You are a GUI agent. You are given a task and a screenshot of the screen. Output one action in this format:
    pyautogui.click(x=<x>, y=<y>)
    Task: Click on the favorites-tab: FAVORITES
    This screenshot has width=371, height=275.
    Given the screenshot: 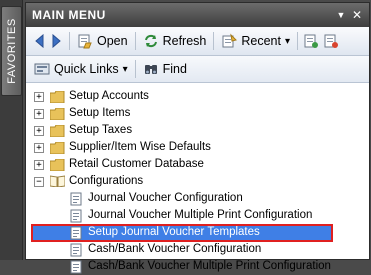 What is the action you would take?
    pyautogui.click(x=11, y=51)
    